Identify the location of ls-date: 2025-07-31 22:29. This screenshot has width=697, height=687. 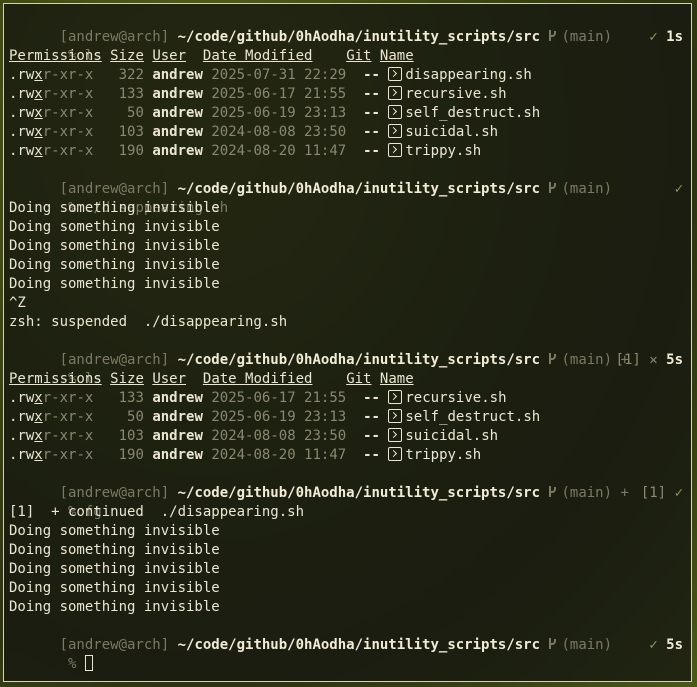
(279, 75).